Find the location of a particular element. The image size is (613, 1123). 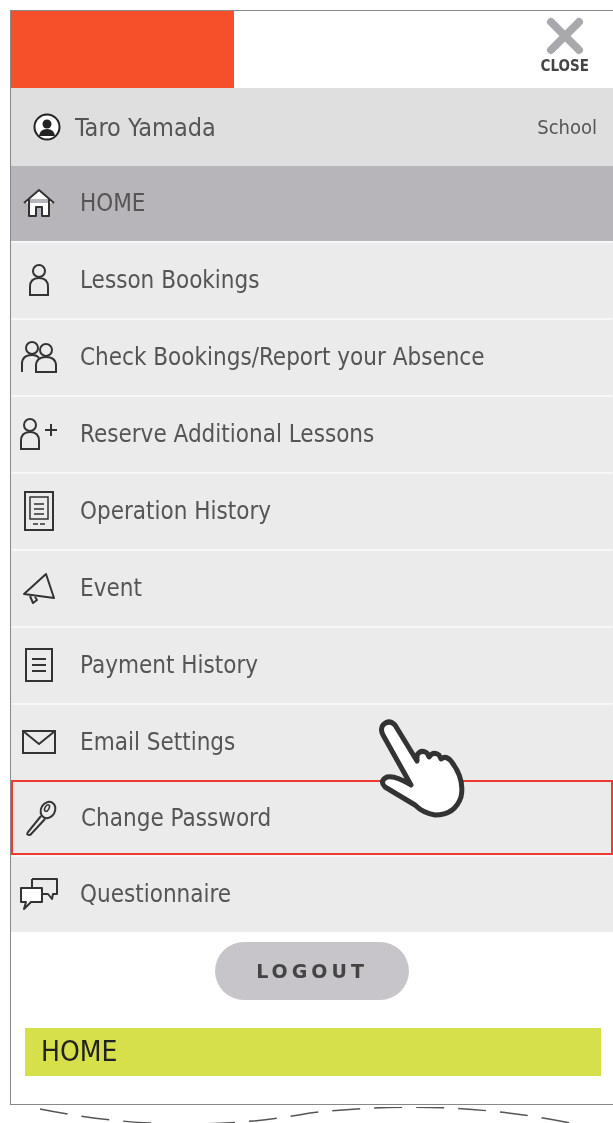

user-avatar-icon is located at coordinates (47, 127).